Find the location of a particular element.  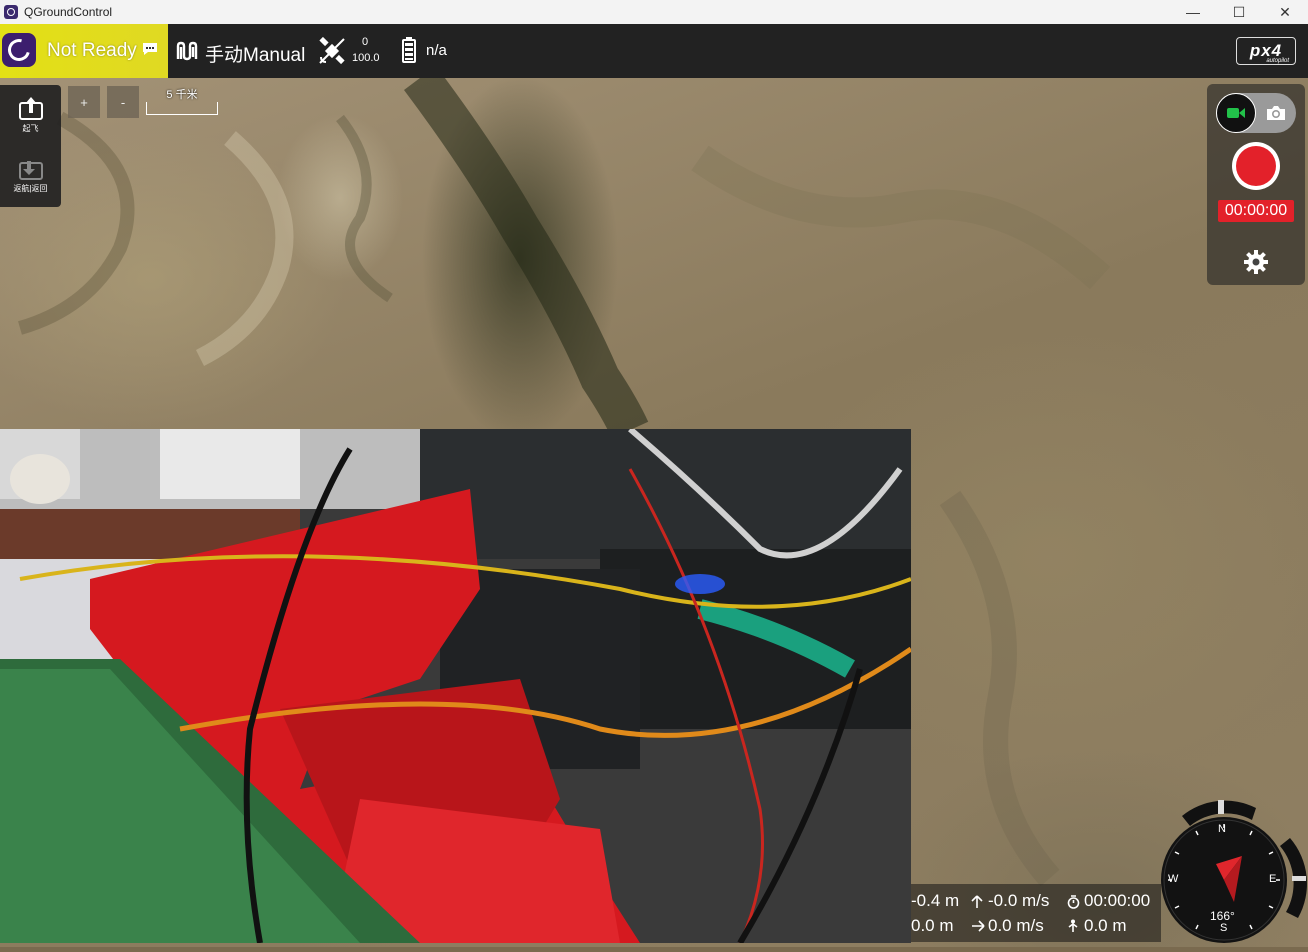

camera-settings-gear-icon is located at coordinates (1256, 262).